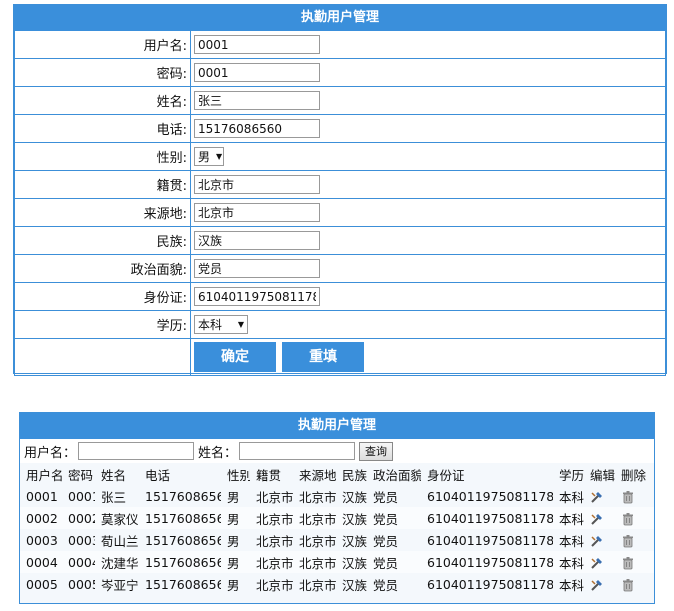  What do you see at coordinates (257, 44) in the screenshot?
I see `username-input` at bounding box center [257, 44].